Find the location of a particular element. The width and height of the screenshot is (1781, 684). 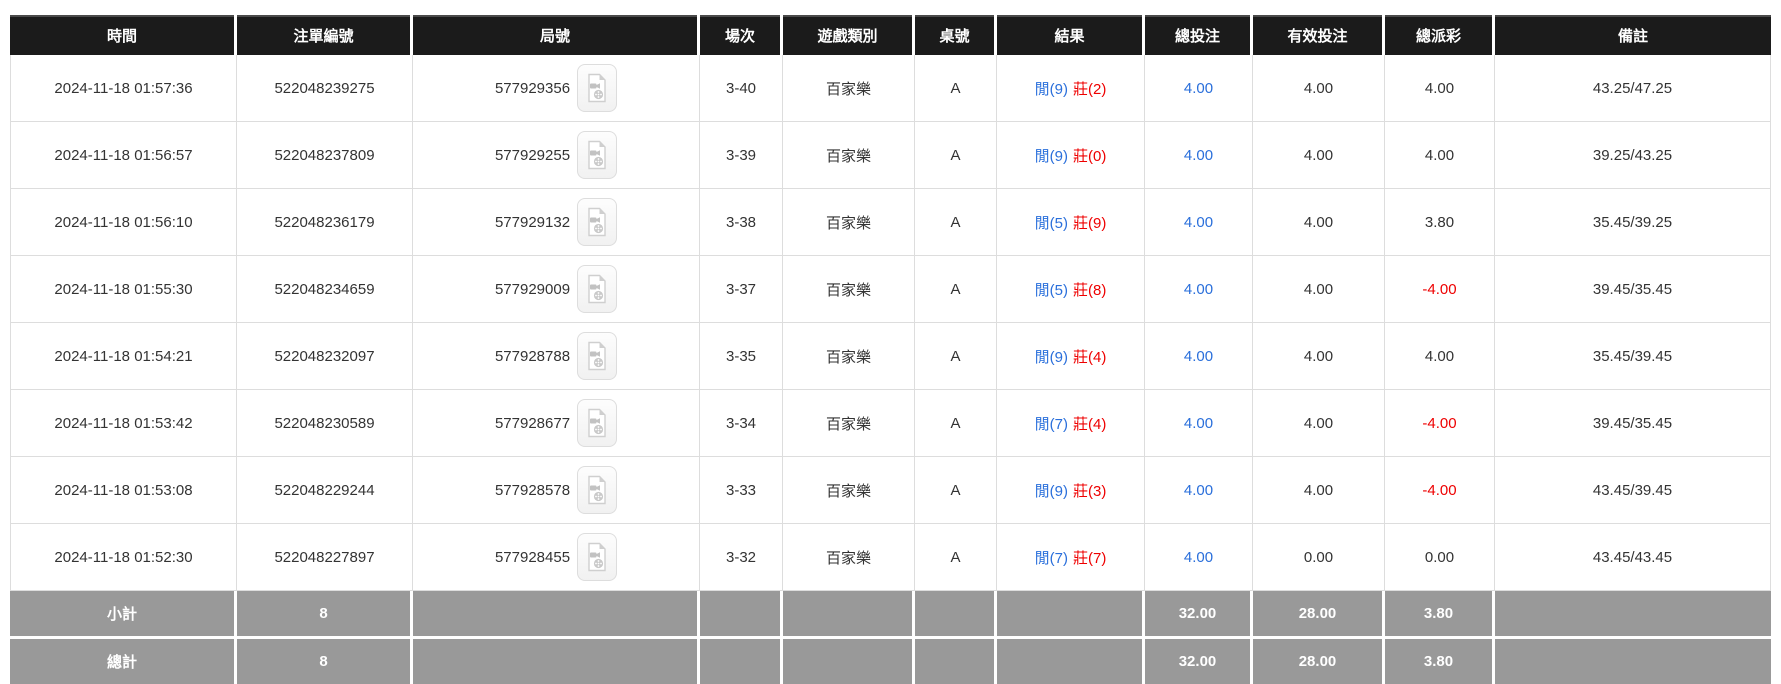

col-header-bet-no: 注單編號 is located at coordinates (325, 35).